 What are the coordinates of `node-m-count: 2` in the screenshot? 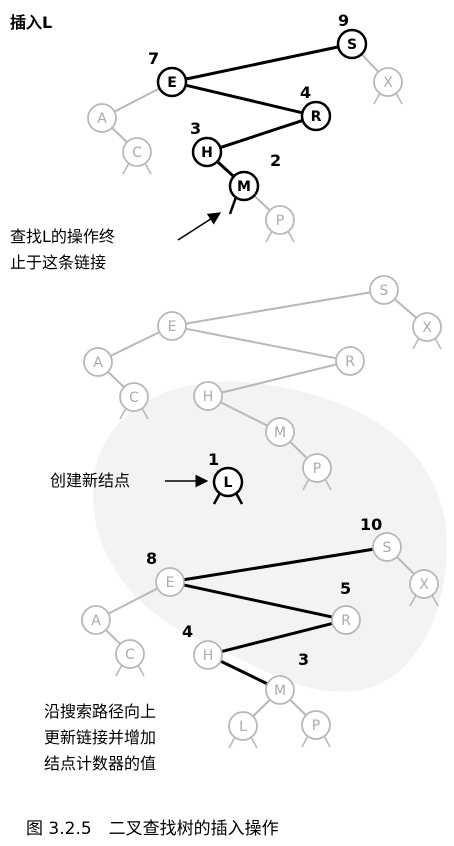 It's located at (275, 160).